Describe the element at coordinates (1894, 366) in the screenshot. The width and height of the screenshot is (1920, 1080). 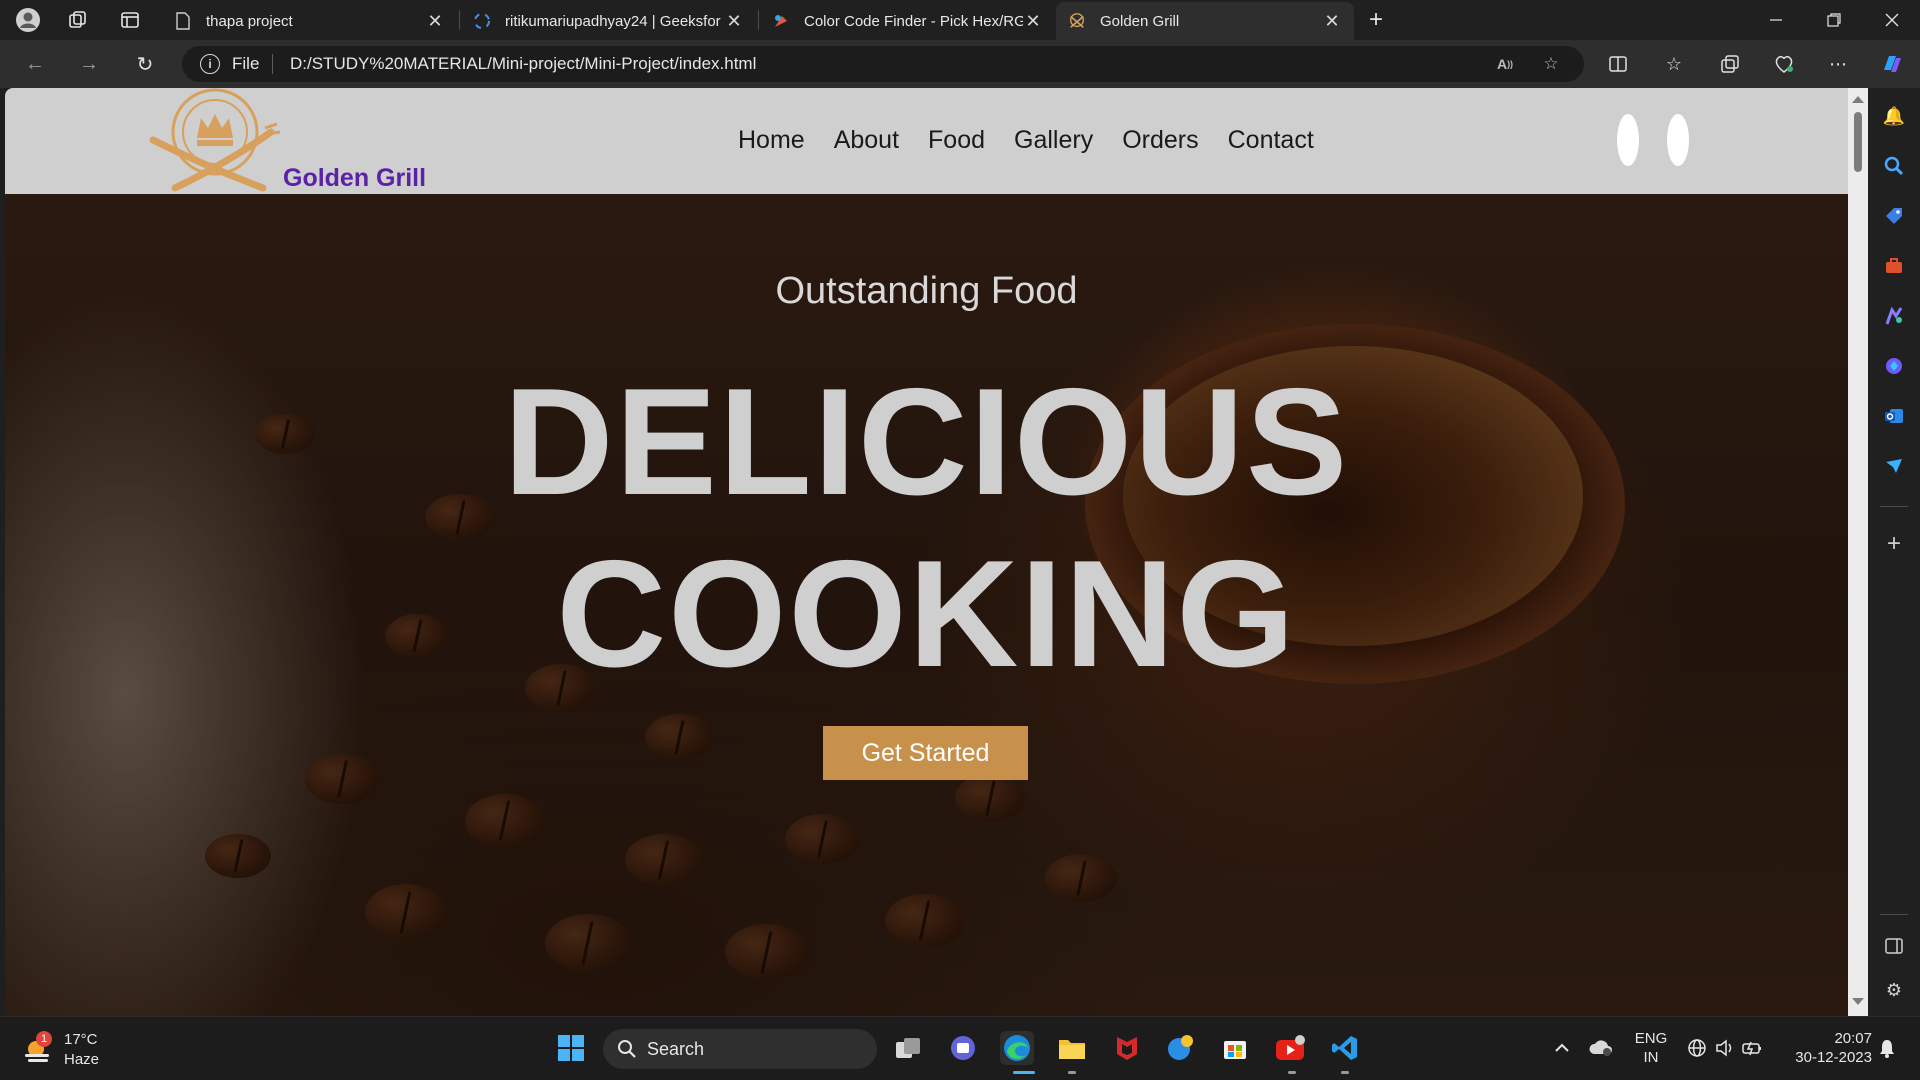
I see `microsoft-365-icon` at that location.